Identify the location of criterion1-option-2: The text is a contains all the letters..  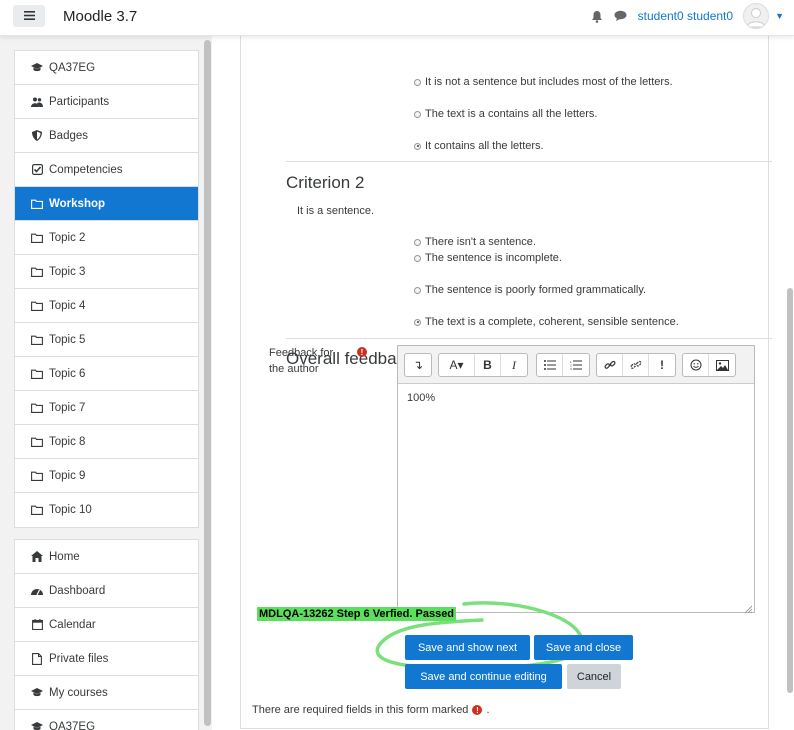
(505, 114).